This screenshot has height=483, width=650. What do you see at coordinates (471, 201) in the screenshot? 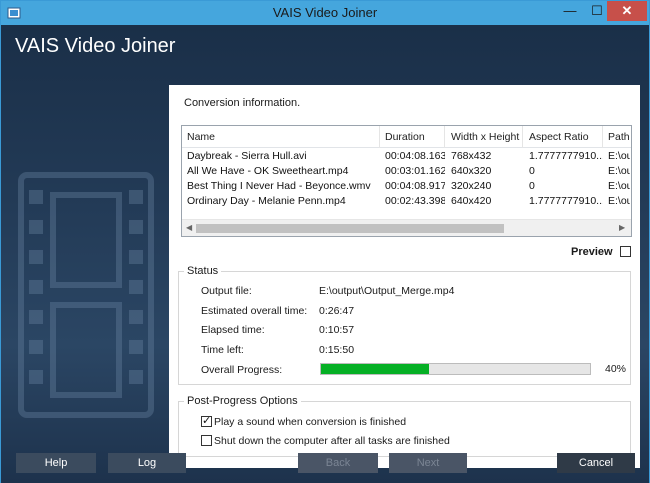
I see `cell-dimensions: 640x420` at bounding box center [471, 201].